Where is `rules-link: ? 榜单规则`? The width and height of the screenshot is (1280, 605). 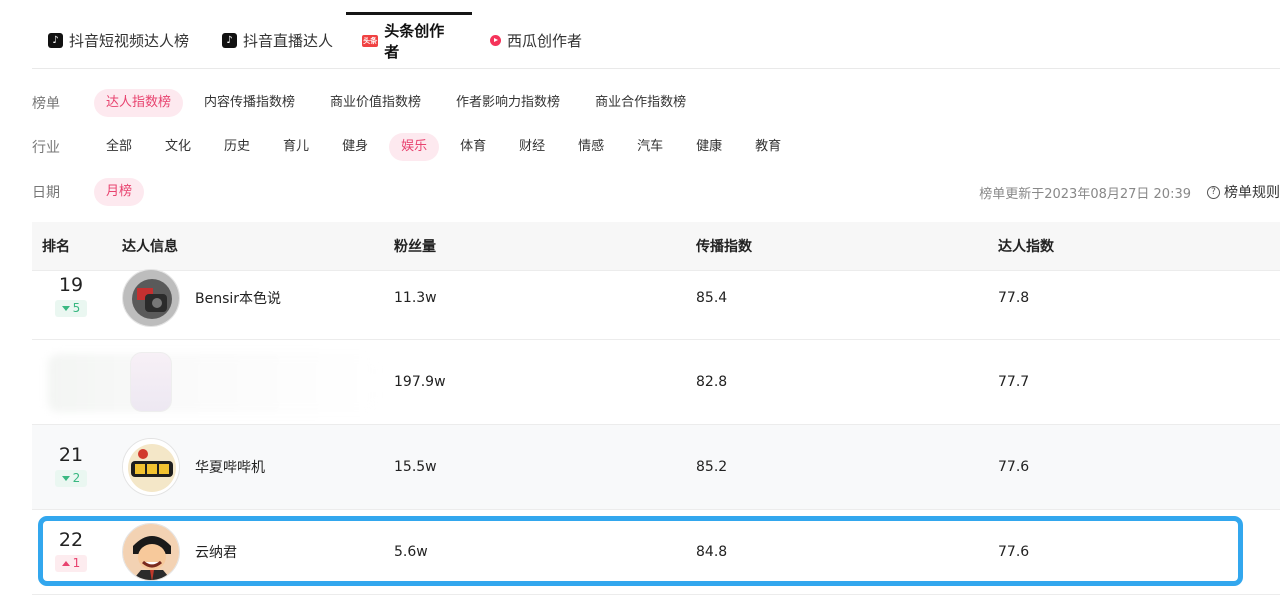 rules-link: ? 榜单规则 is located at coordinates (1243, 192).